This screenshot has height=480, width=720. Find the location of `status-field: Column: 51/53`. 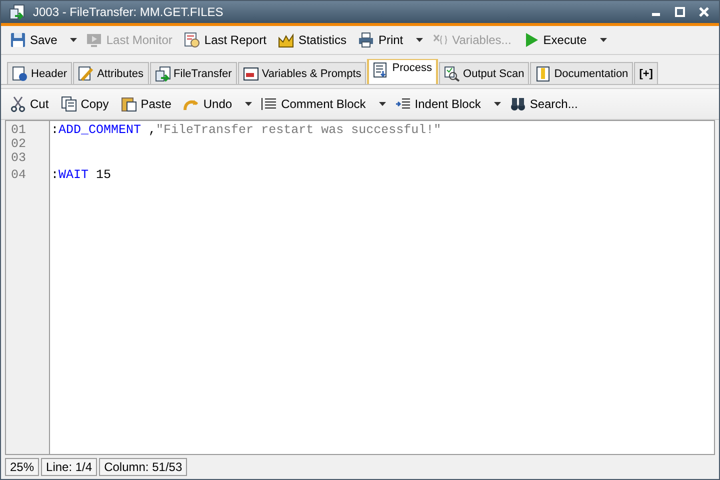

status-field: Column: 51/53 is located at coordinates (143, 467).